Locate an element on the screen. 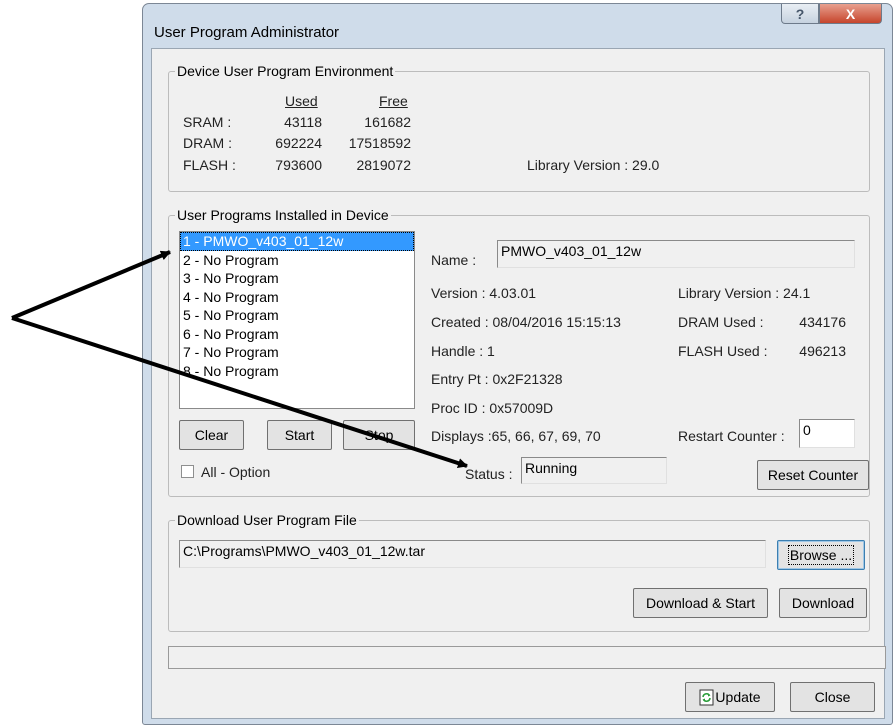 This screenshot has width=895, height=728. download-button: Download is located at coordinates (823, 603).